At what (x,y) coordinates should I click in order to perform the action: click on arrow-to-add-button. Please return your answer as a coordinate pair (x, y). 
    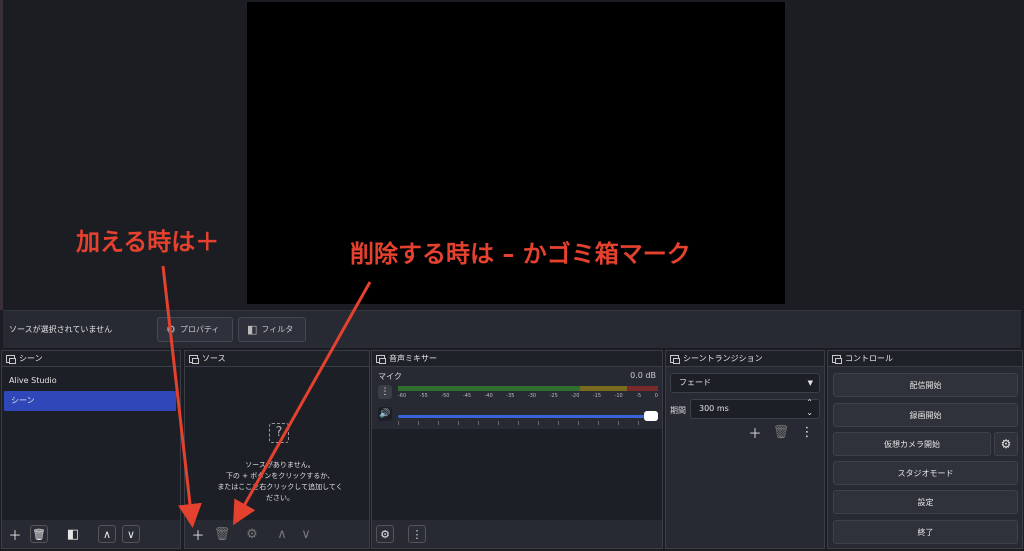
    Looking at the image, I should click on (181, 396).